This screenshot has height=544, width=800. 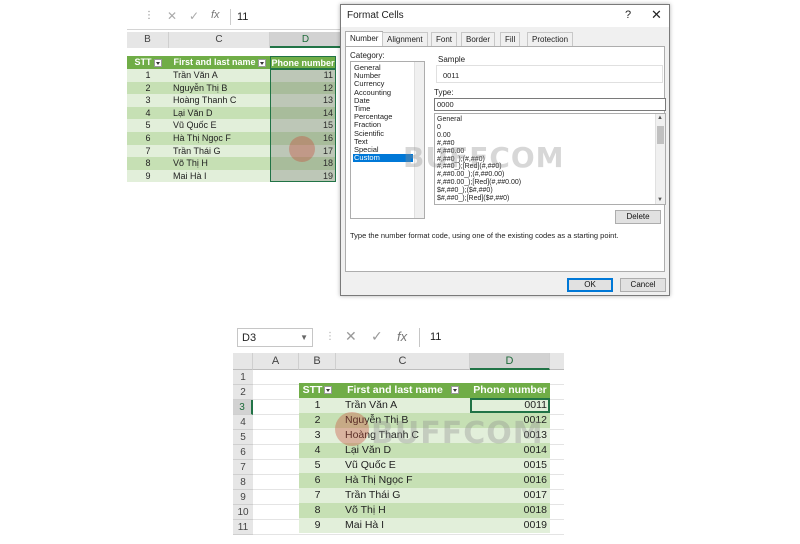 What do you see at coordinates (656, 15) in the screenshot?
I see `close-icon: ✕` at bounding box center [656, 15].